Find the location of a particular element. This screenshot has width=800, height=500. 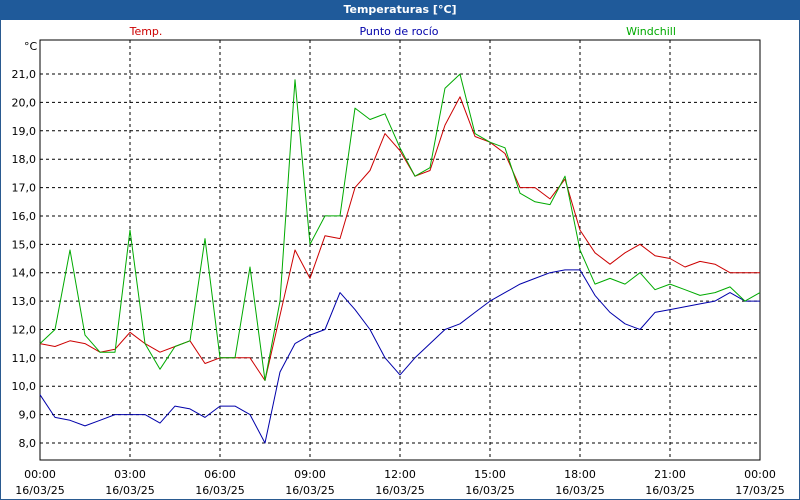

y-tick-label: 10,0 is located at coordinates (24, 386).